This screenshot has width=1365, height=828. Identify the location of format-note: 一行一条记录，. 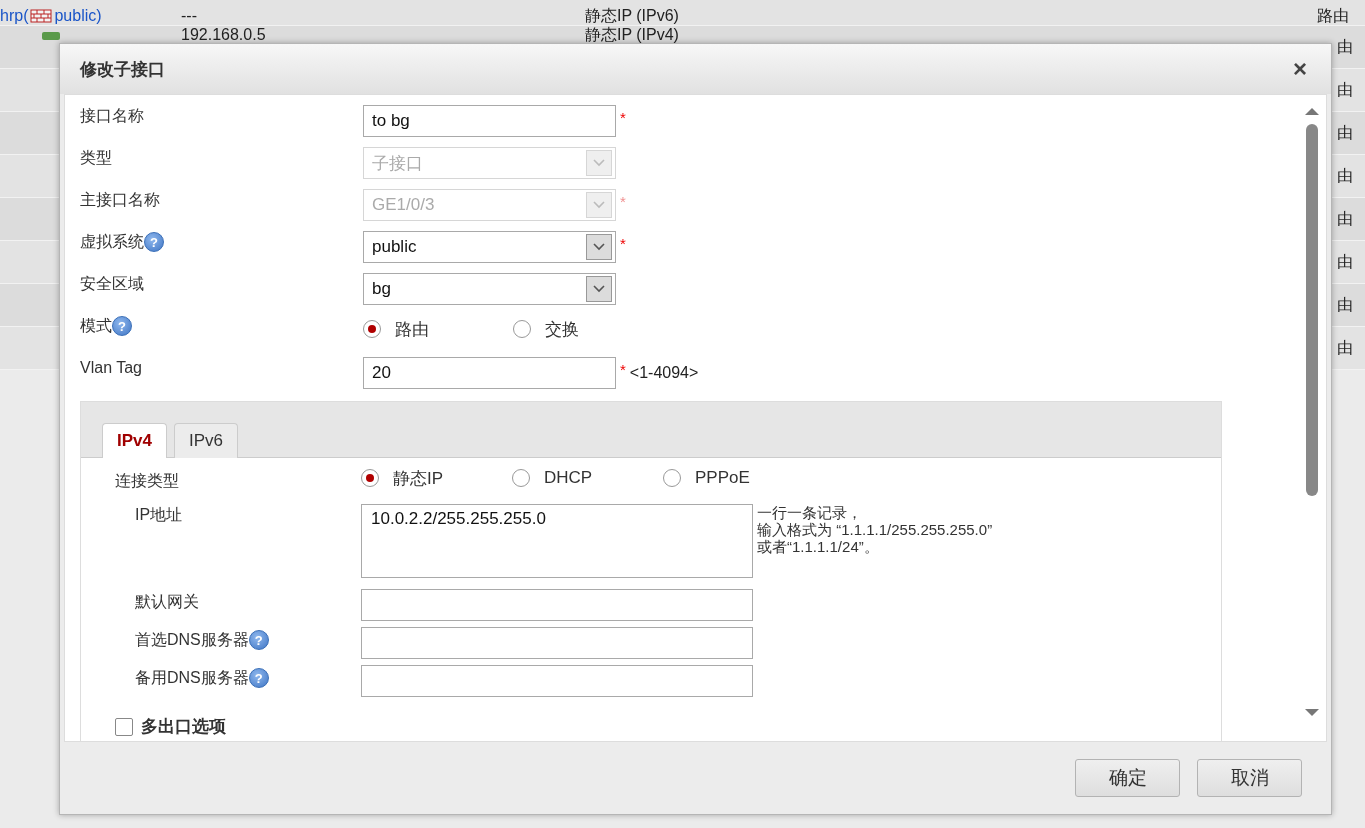
(810, 512).